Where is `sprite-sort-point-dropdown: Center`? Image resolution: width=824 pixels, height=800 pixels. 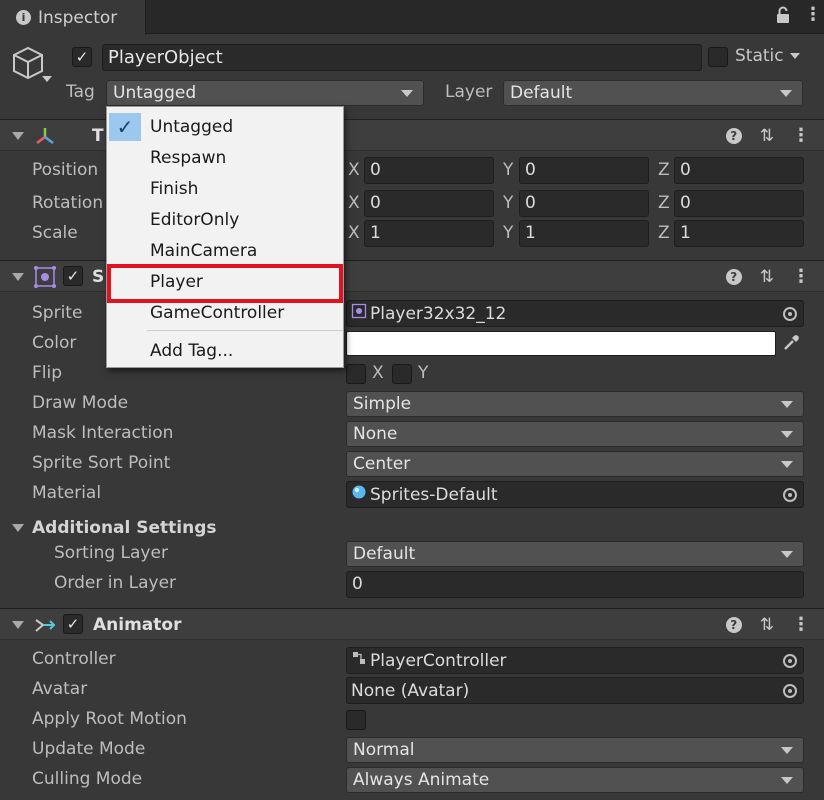 sprite-sort-point-dropdown: Center is located at coordinates (575, 464).